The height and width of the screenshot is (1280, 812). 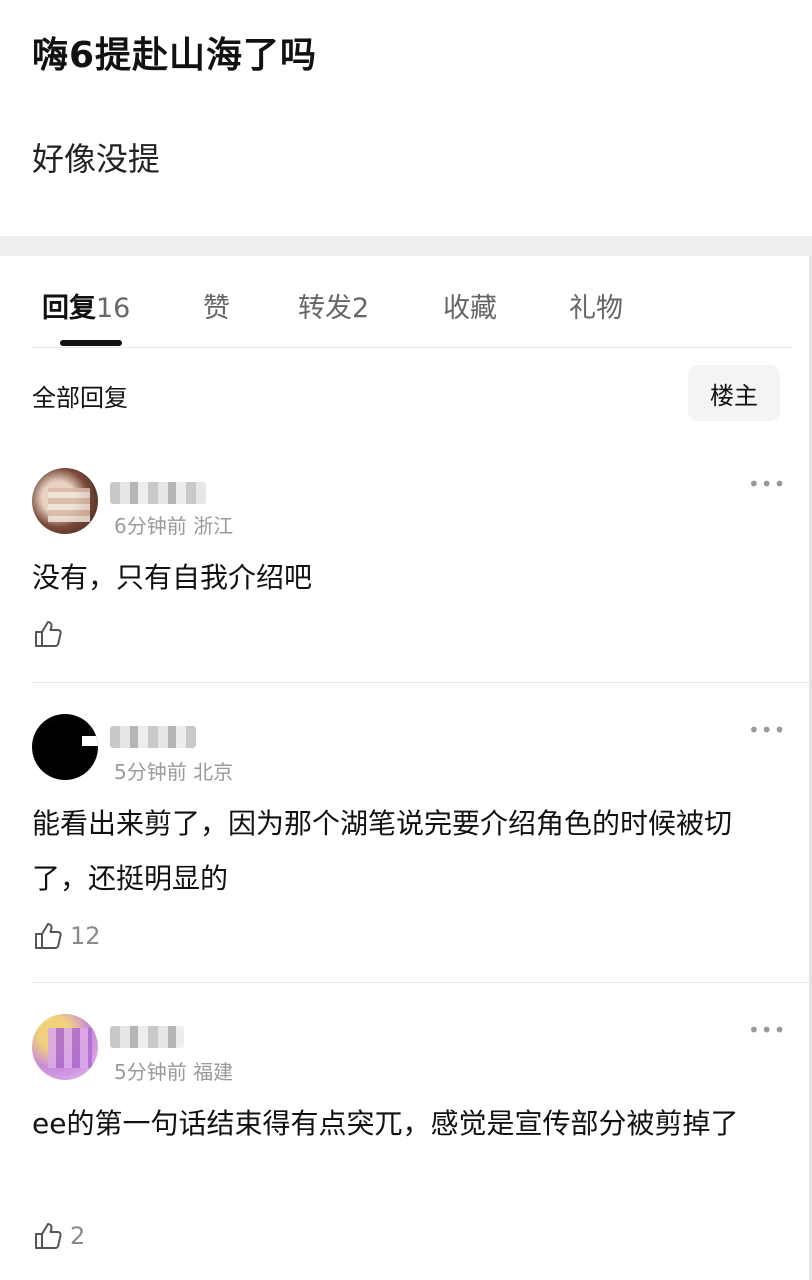 What do you see at coordinates (385, 1123) in the screenshot?
I see `comment-text: ee的第一句话结束得有点突兀，感觉是宣传部分被剪掉了` at bounding box center [385, 1123].